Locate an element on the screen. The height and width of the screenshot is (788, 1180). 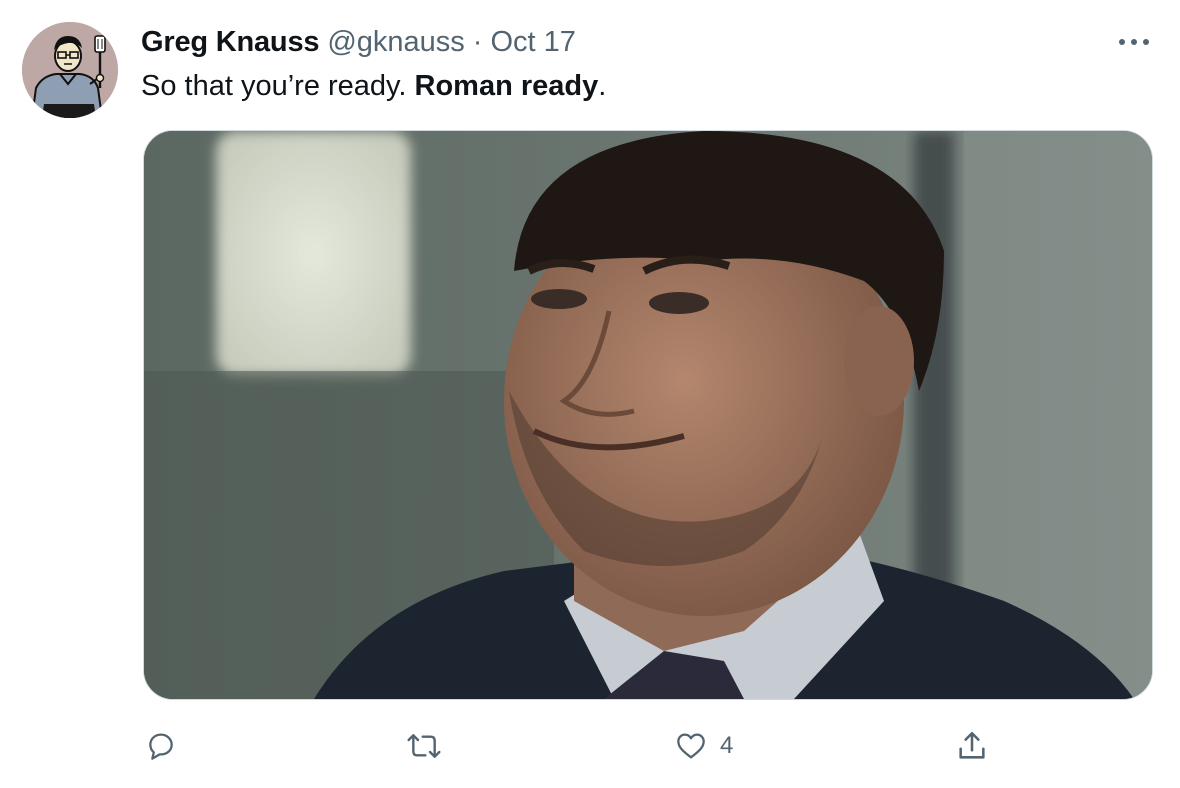
author-avatar is located at coordinates (70, 70).